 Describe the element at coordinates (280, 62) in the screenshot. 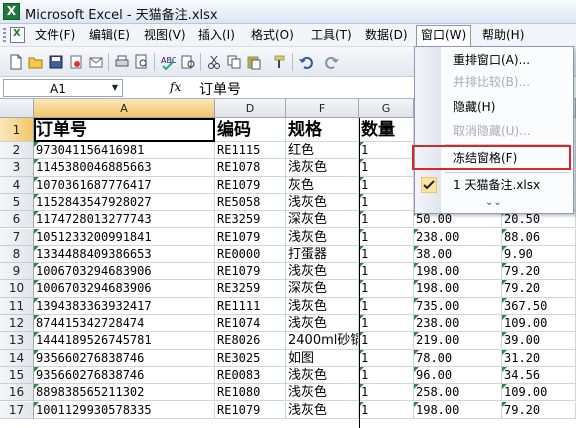

I see `format-painter-icon` at that location.